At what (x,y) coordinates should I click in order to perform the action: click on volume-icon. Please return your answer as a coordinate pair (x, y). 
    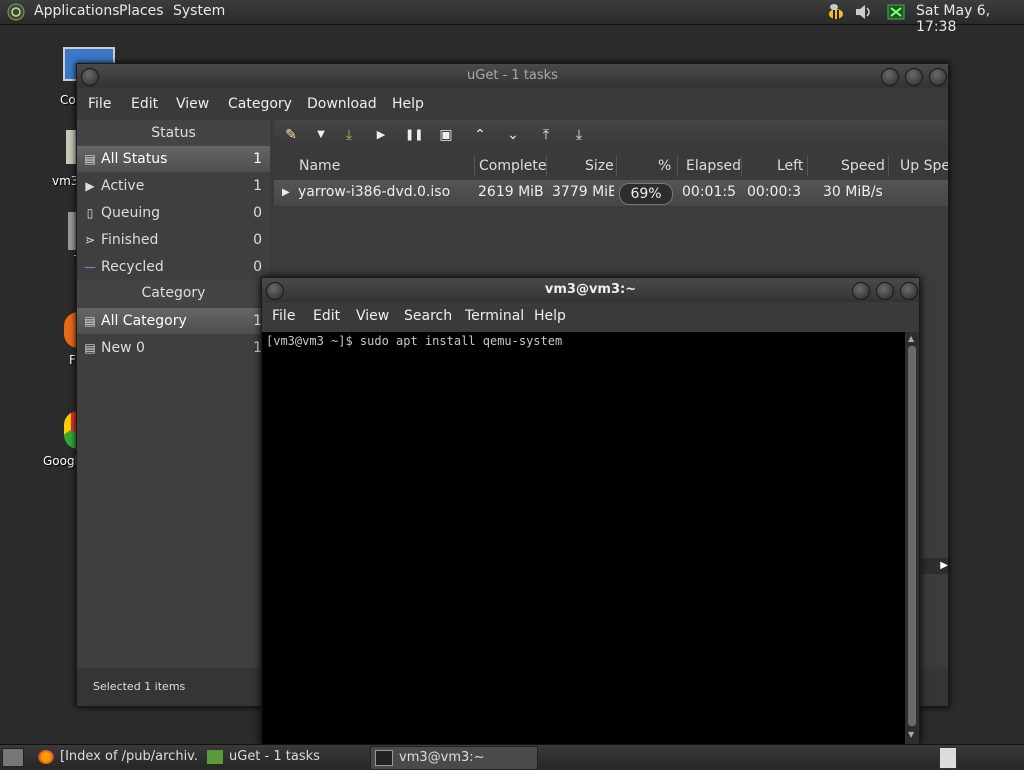
    Looking at the image, I should click on (863, 12).